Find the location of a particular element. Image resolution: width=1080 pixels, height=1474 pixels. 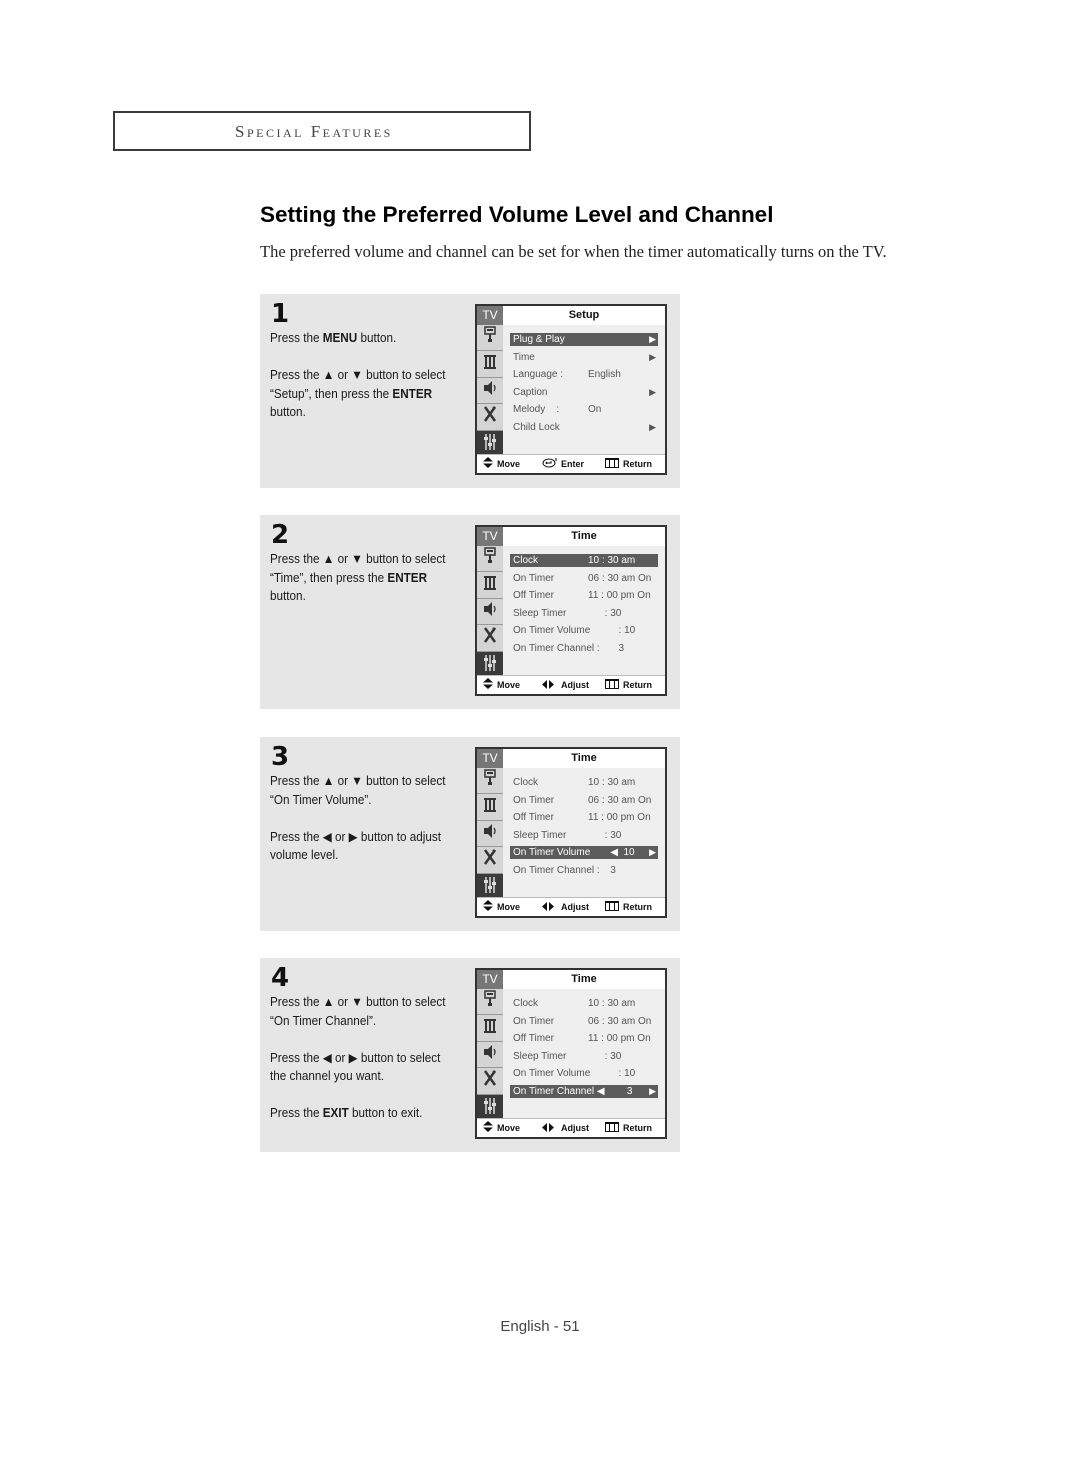

osd-menu-item: On Timer Channel ◀ 3 ▶ is located at coordinates (584, 1091).